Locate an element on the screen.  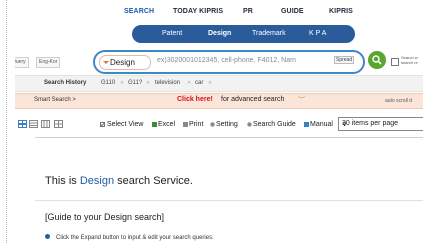
query-tag: Query is located at coordinates (22, 62).